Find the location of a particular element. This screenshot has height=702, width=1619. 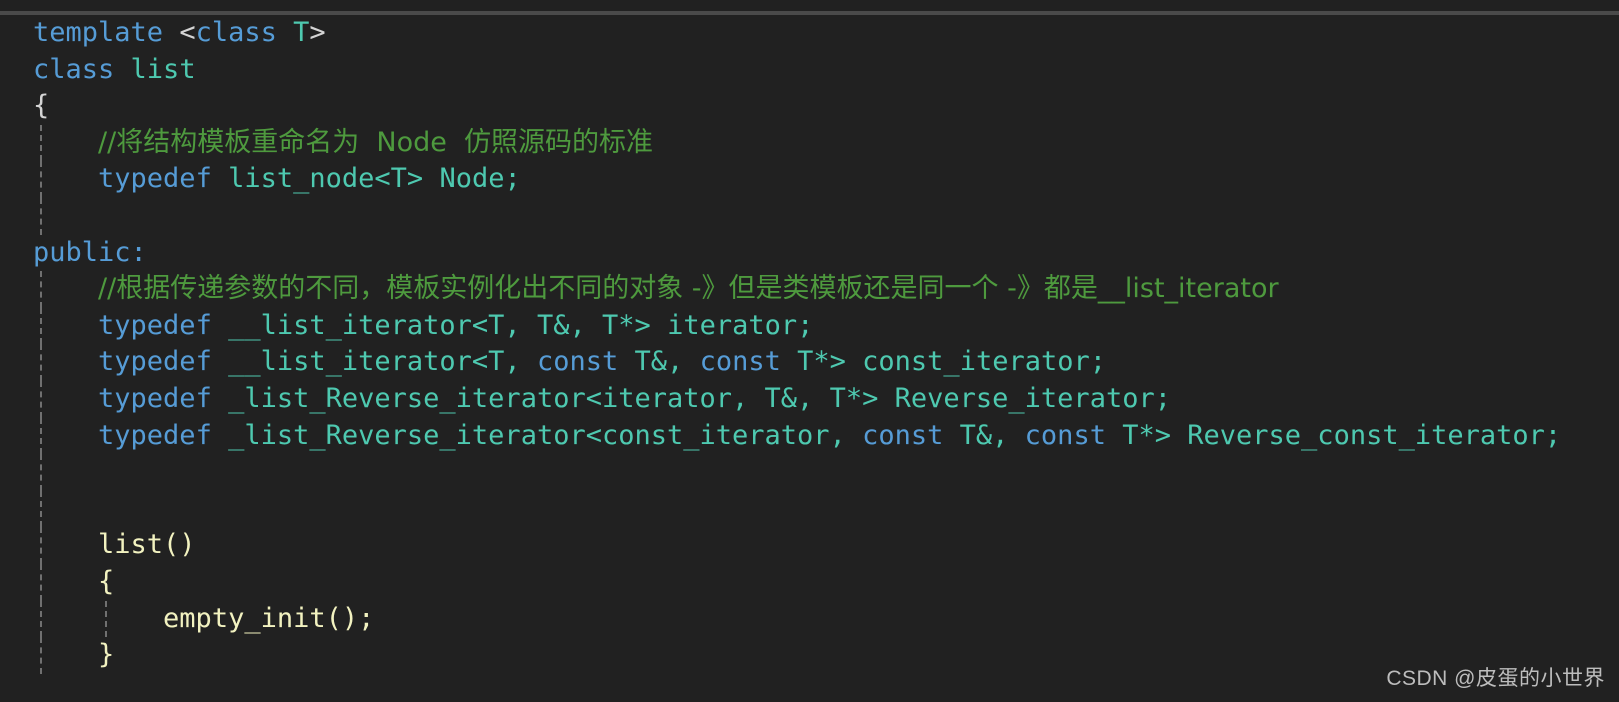

alias-const-iterator: const_iterator; is located at coordinates (984, 362).